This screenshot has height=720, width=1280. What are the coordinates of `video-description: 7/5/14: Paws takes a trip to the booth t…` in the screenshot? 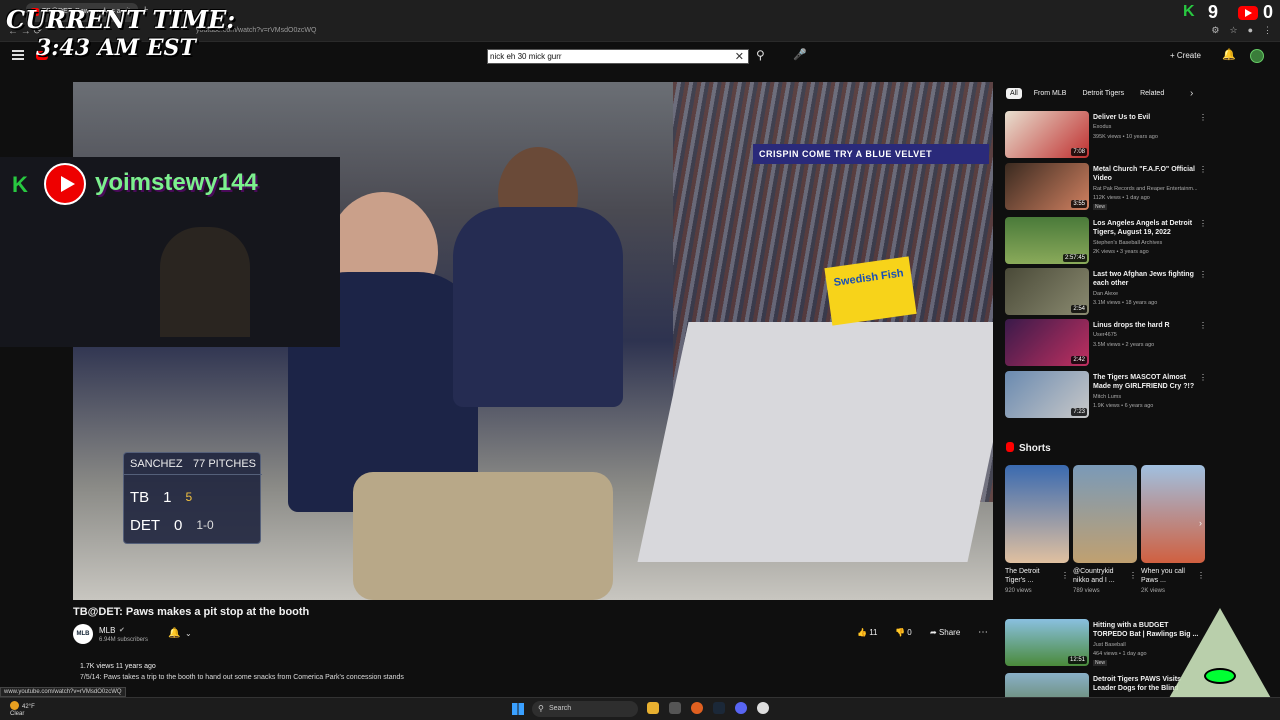 It's located at (242, 677).